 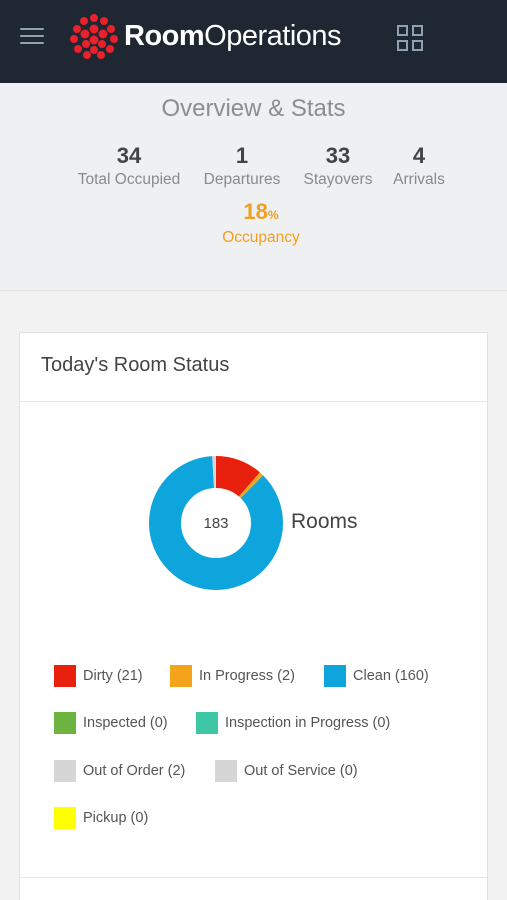 I want to click on hamburger-icon, so click(x=32, y=37).